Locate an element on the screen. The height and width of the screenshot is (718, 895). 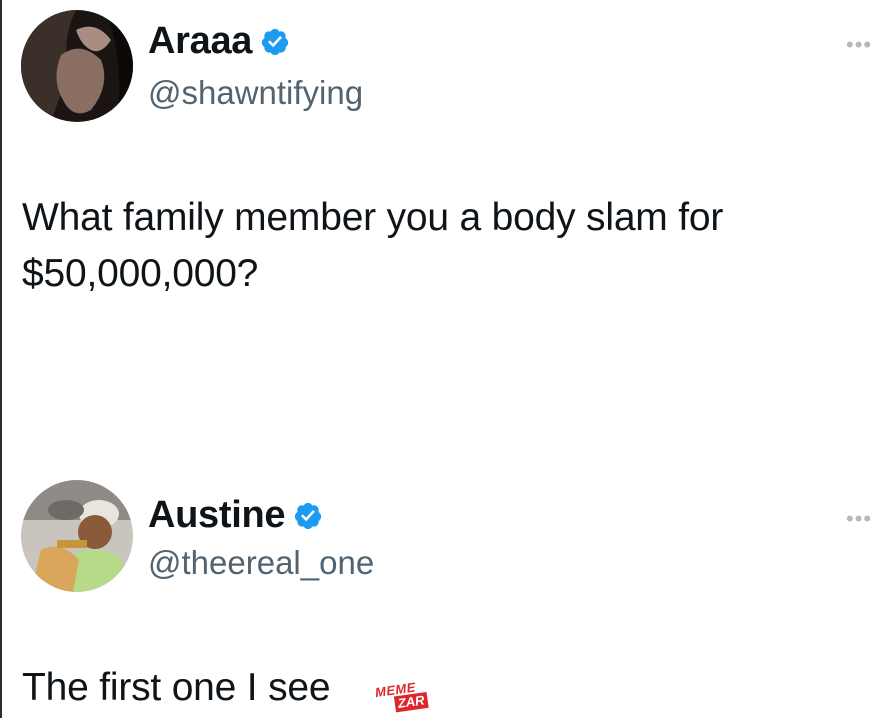
tweet-text-line: What family member you a body slam for is located at coordinates (373, 217).